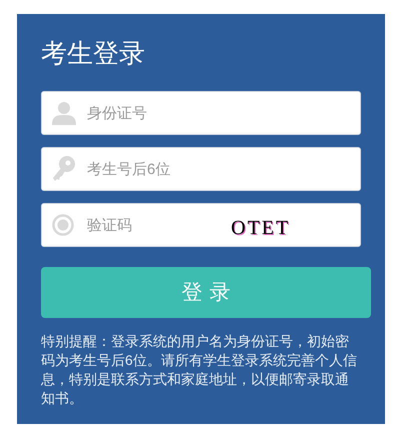 This screenshot has width=410, height=430. Describe the element at coordinates (93, 54) in the screenshot. I see `login-title: 考生登录` at that location.